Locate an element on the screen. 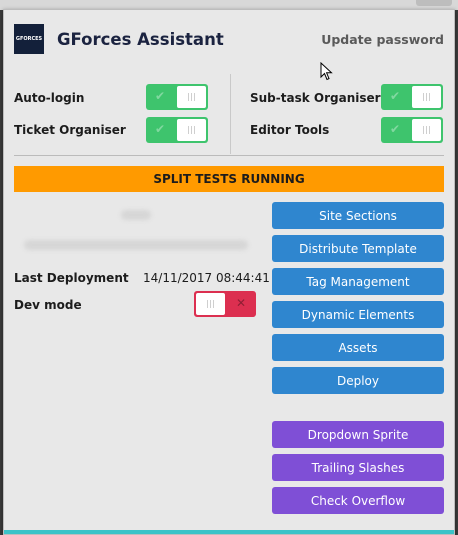 The image size is (458, 535). last-deployment-label: Last Deployment is located at coordinates (71, 278).